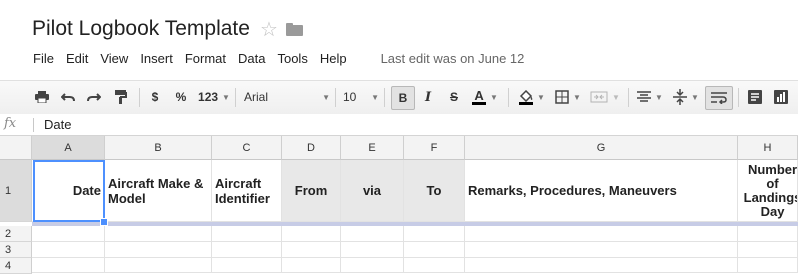 This screenshot has height=274, width=798. I want to click on cell-h2, so click(768, 234).